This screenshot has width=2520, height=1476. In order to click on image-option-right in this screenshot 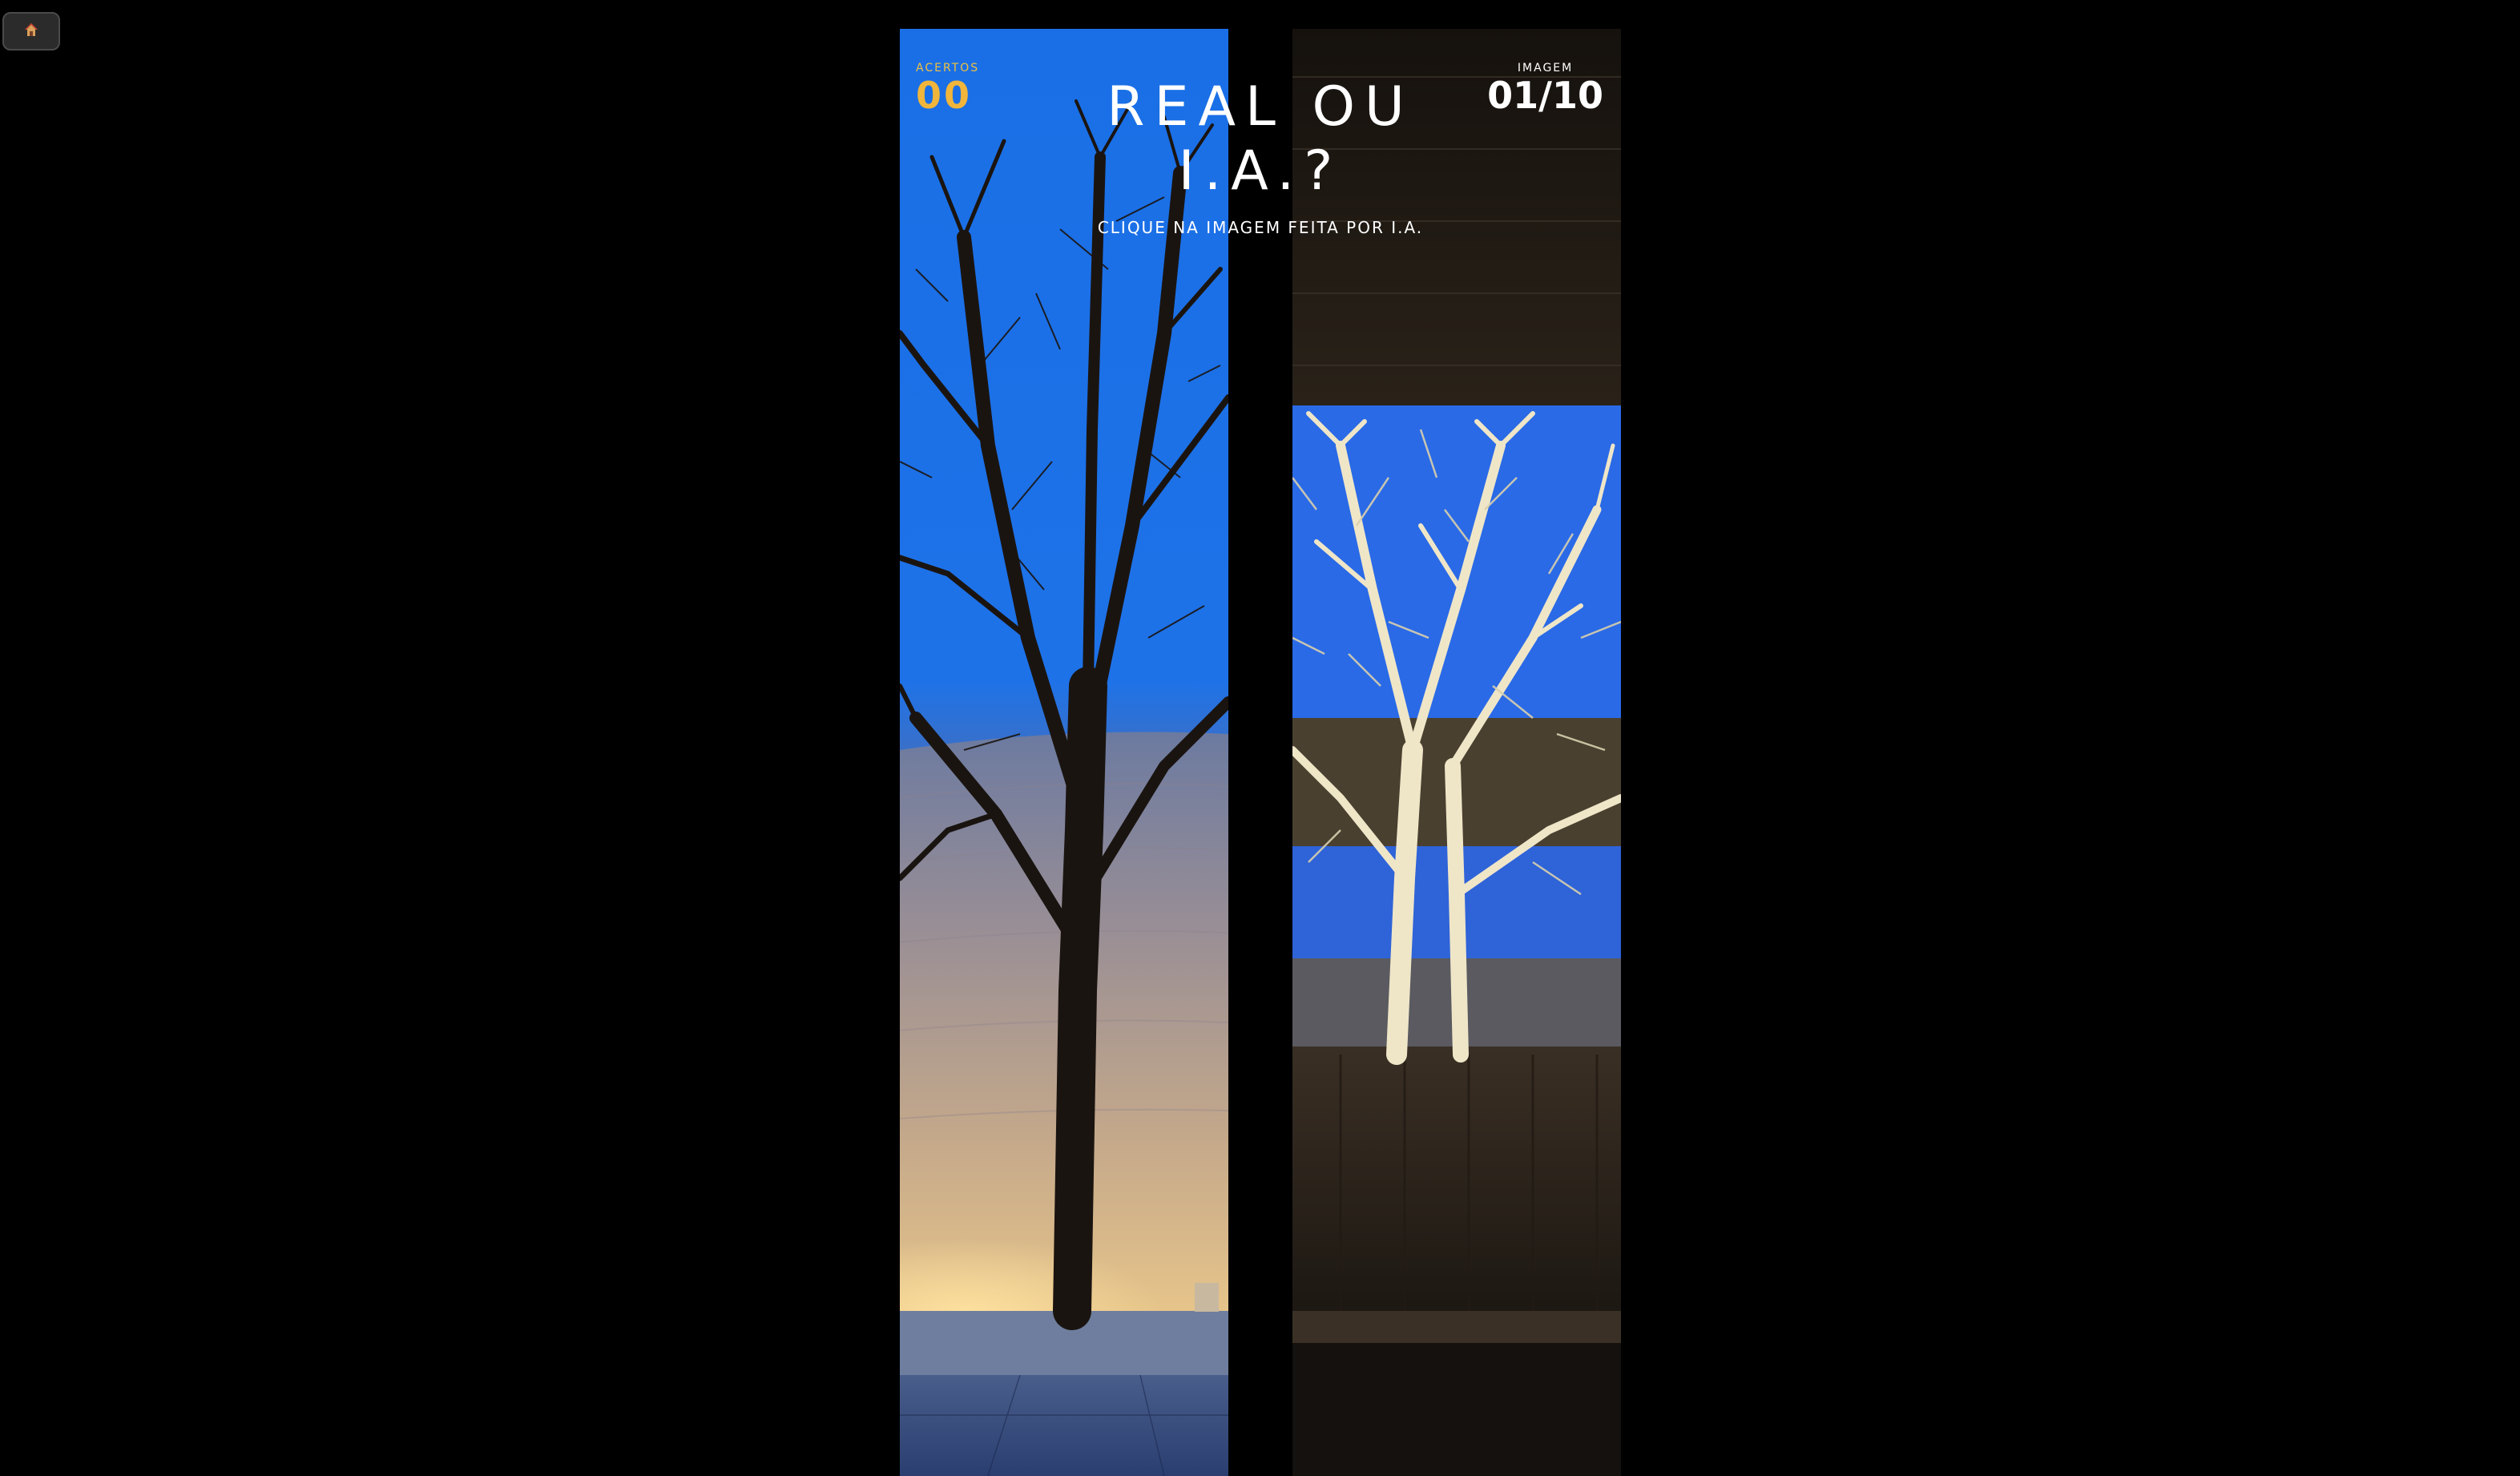, I will do `click(1456, 752)`.